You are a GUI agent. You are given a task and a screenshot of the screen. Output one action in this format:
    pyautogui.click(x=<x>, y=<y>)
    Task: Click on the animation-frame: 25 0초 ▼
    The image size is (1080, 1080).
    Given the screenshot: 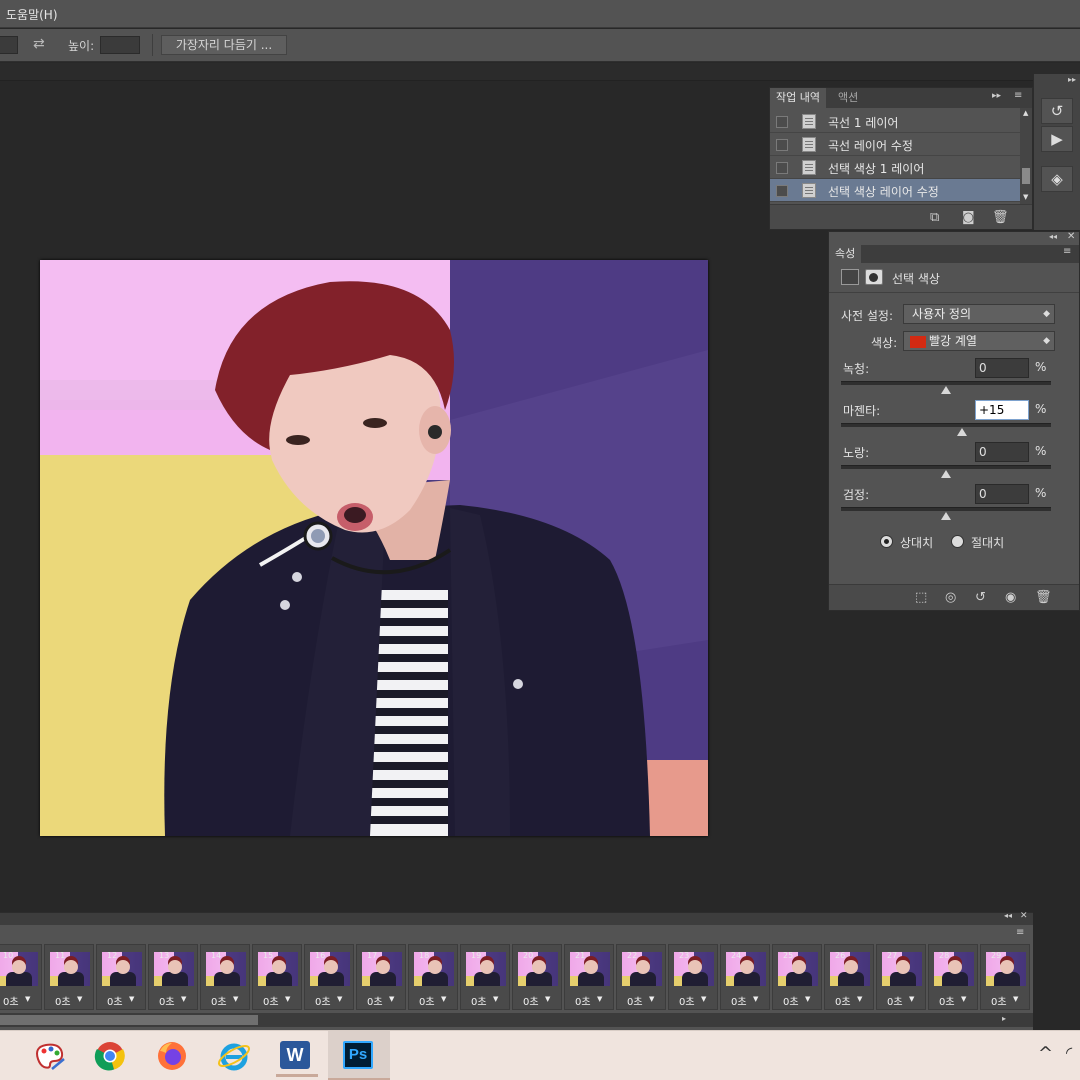 What is the action you would take?
    pyautogui.click(x=797, y=977)
    